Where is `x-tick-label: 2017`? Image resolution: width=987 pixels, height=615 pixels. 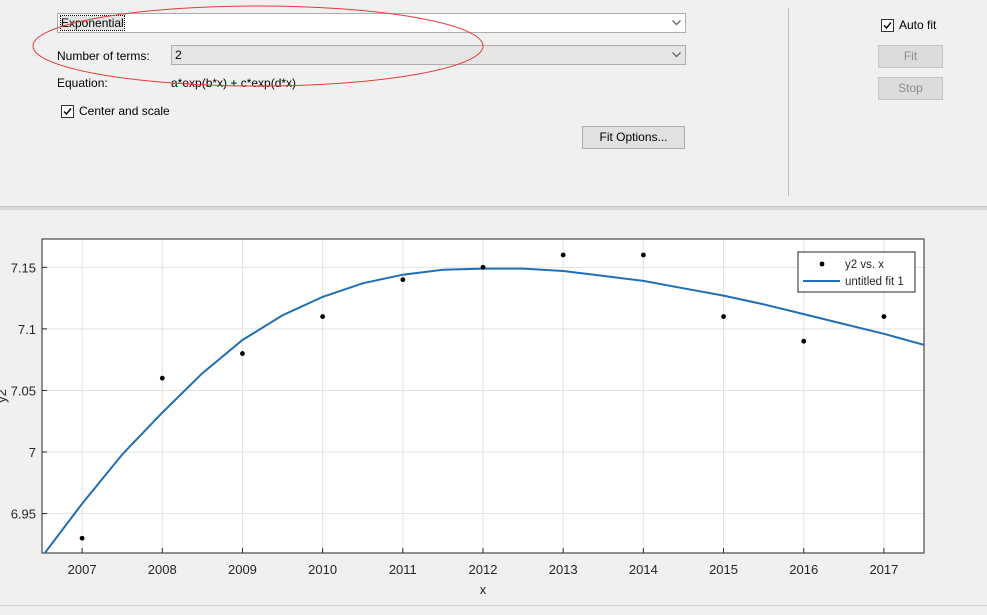 x-tick-label: 2017 is located at coordinates (883, 569).